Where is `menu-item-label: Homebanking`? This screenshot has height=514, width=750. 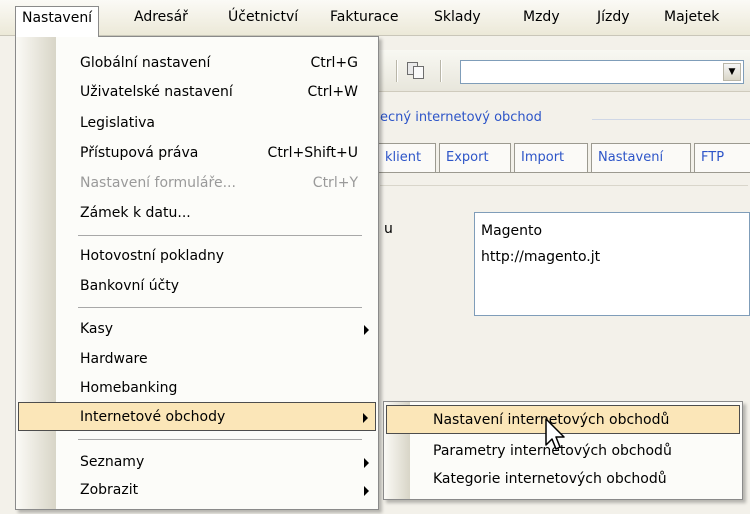
menu-item-label: Homebanking is located at coordinates (129, 388).